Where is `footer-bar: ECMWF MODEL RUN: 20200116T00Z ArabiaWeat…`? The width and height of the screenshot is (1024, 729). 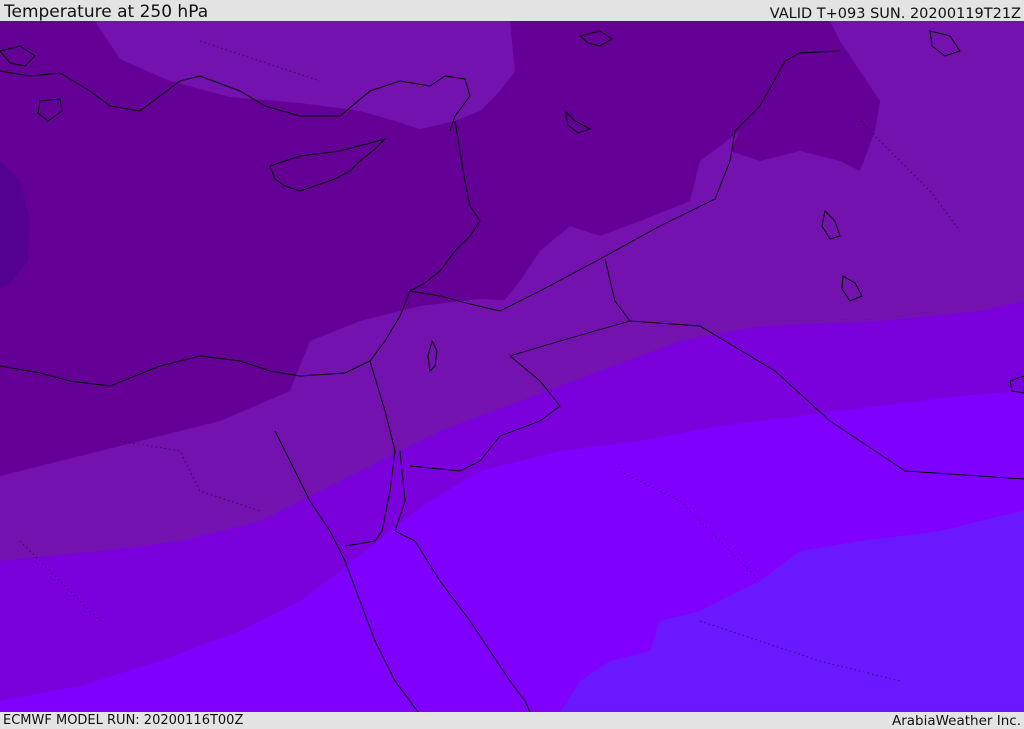 footer-bar: ECMWF MODEL RUN: 20200116T00Z ArabiaWeat… is located at coordinates (512, 720).